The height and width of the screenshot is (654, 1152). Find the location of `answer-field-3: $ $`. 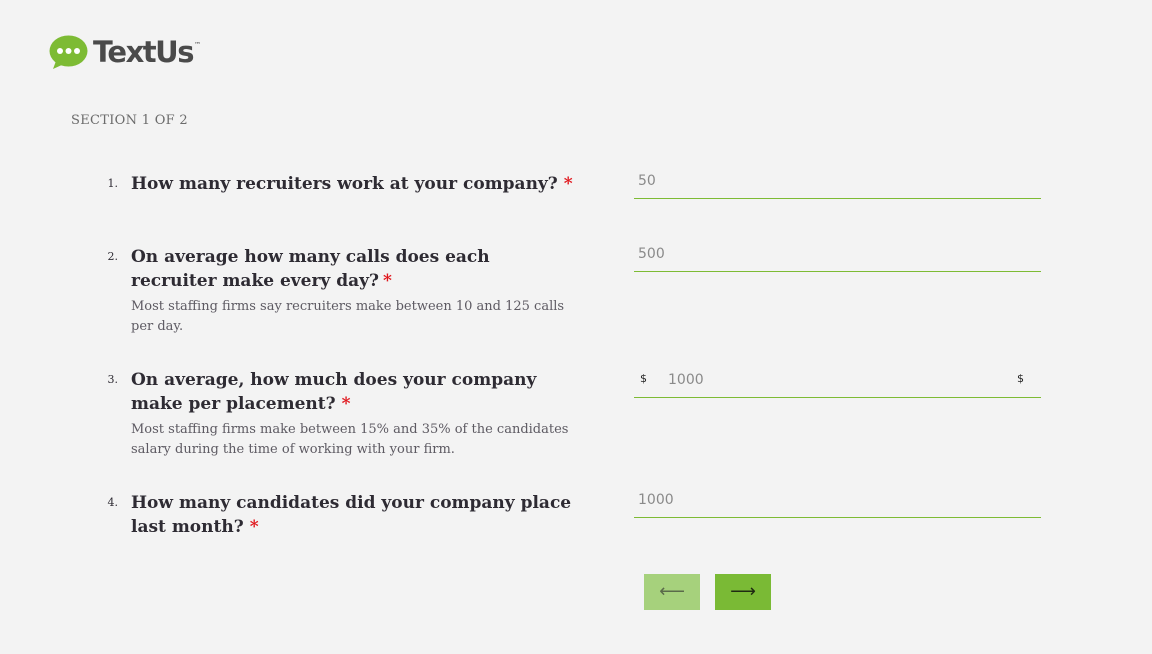

answer-field-3: $ $ is located at coordinates (837, 381).